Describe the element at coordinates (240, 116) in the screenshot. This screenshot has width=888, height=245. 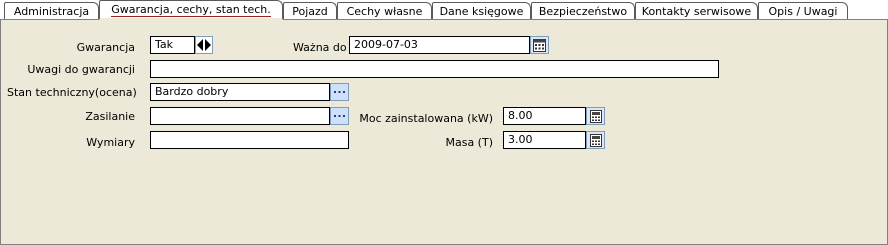
I see `zasilanie-field` at that location.